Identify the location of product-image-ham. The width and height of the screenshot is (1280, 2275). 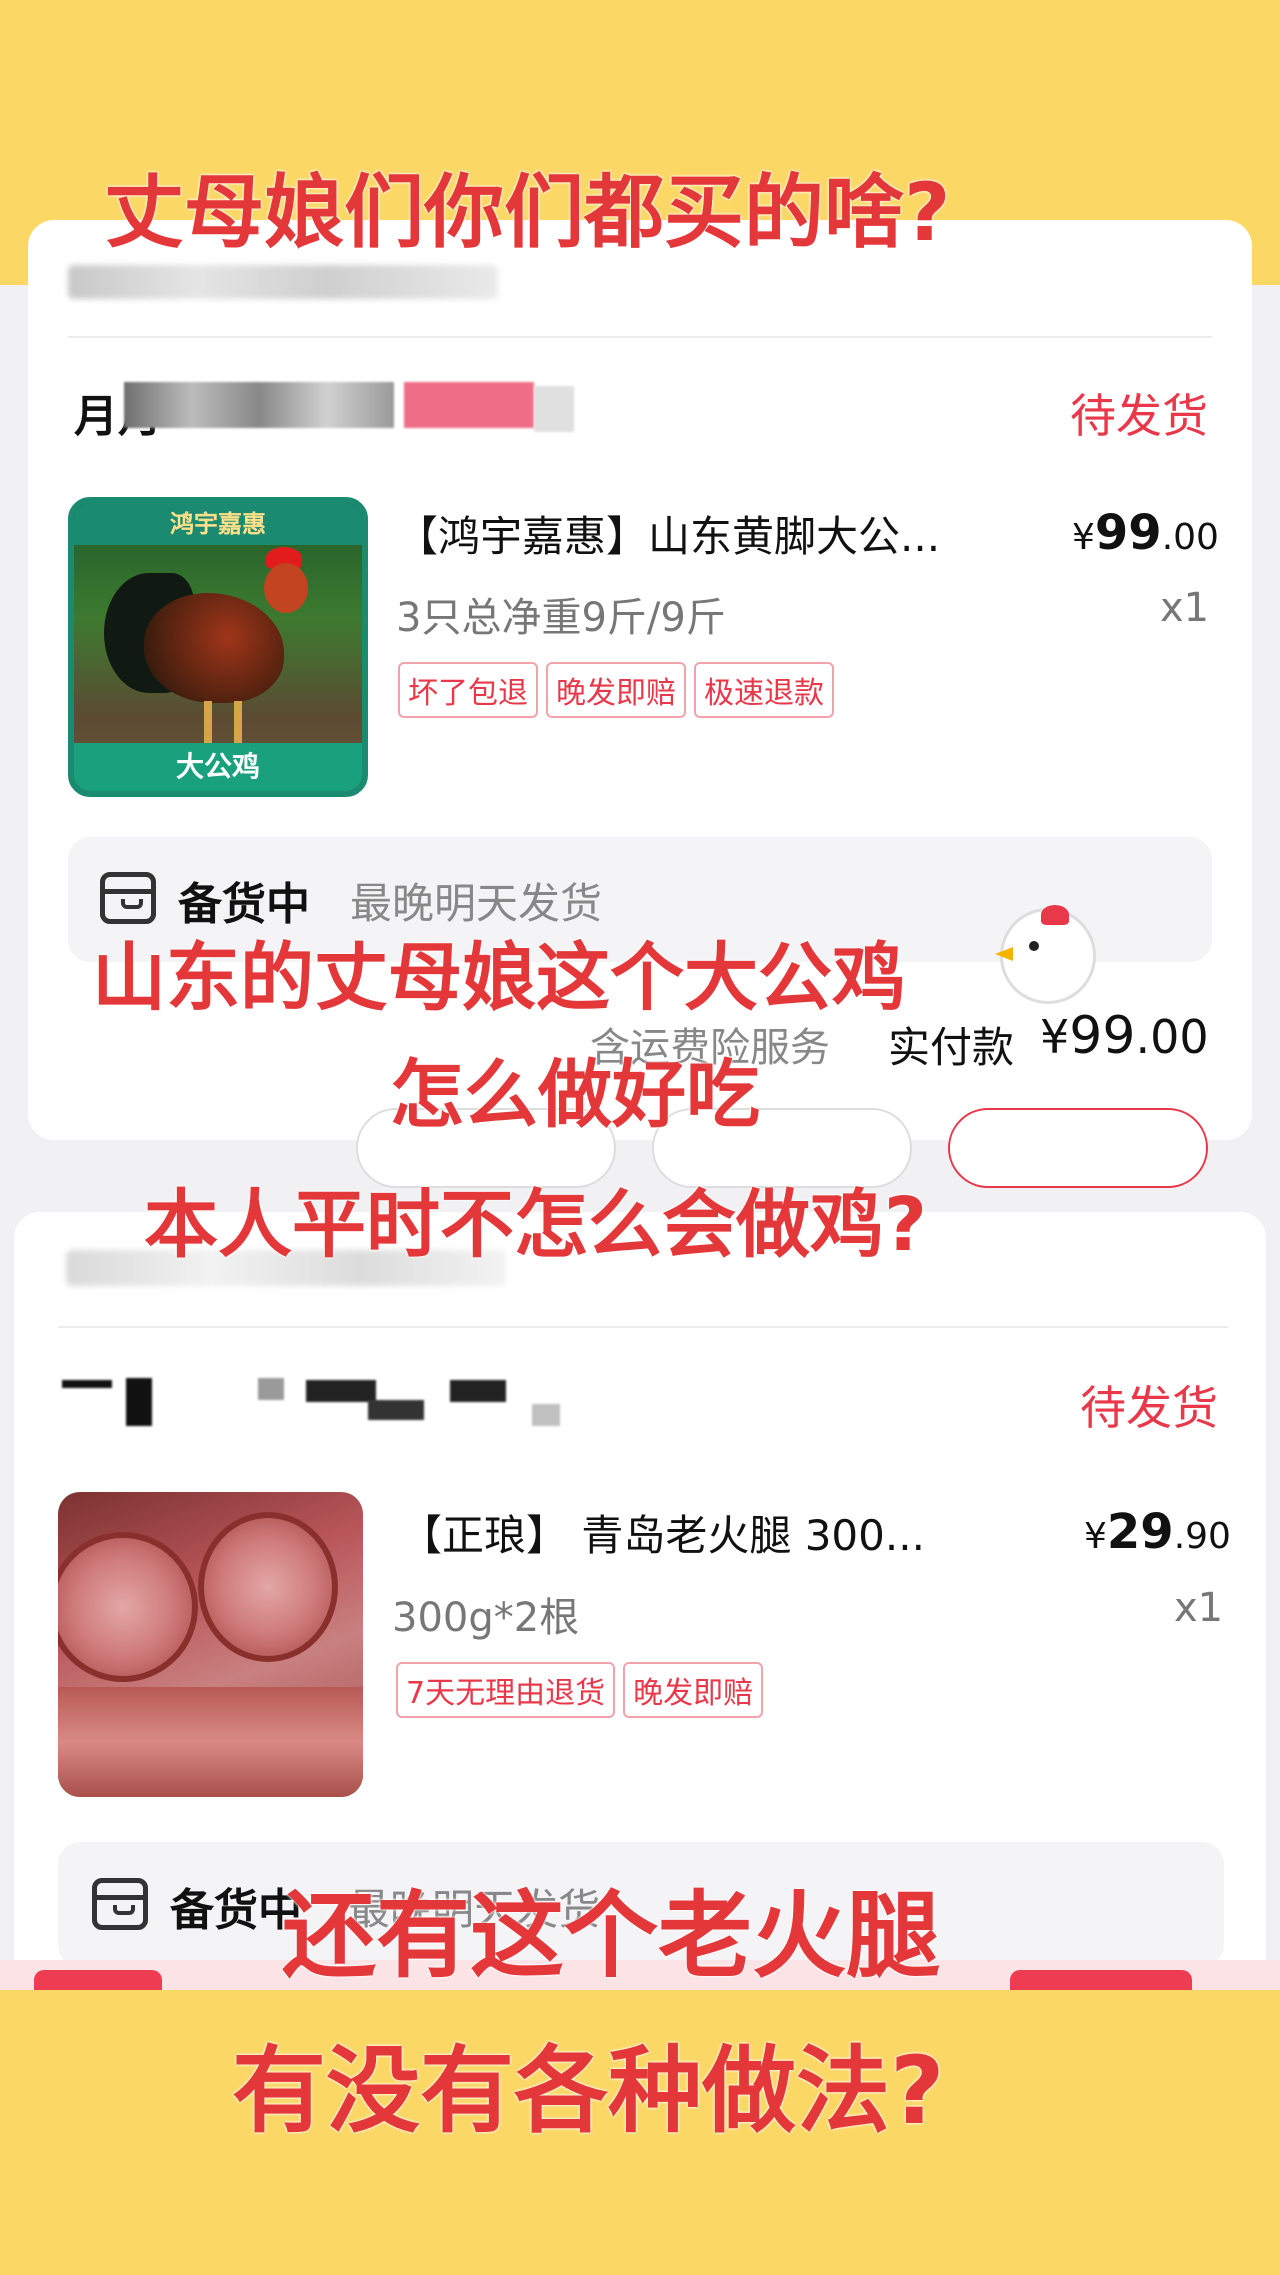
(210, 1644).